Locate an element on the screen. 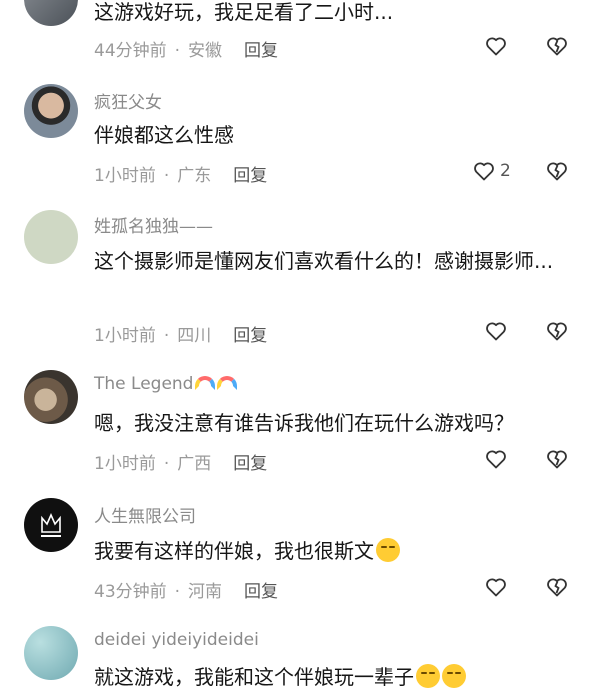 Image resolution: width=600 pixels, height=694 pixels. comment-meta: 1小时前 · 广西 回复 is located at coordinates (180, 461).